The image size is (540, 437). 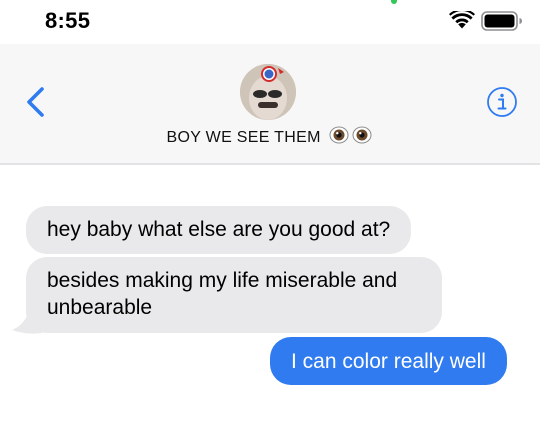 What do you see at coordinates (68, 20) in the screenshot?
I see `status-time: 8:55` at bounding box center [68, 20].